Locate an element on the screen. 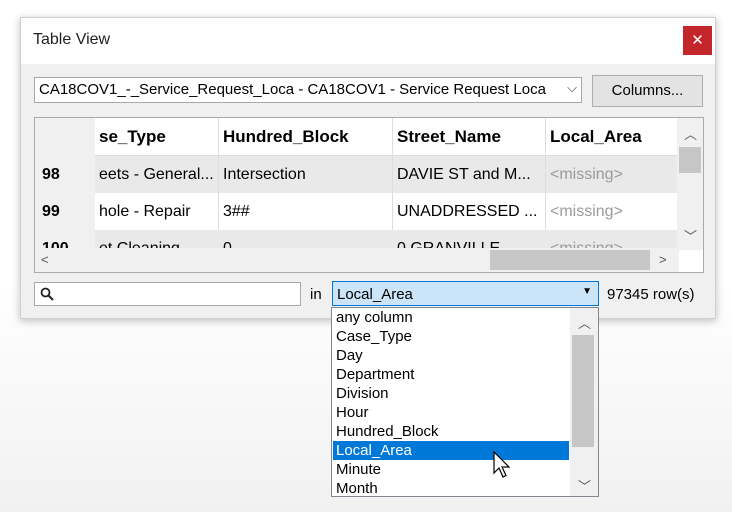  column-select-value: Local_Area is located at coordinates (375, 294).